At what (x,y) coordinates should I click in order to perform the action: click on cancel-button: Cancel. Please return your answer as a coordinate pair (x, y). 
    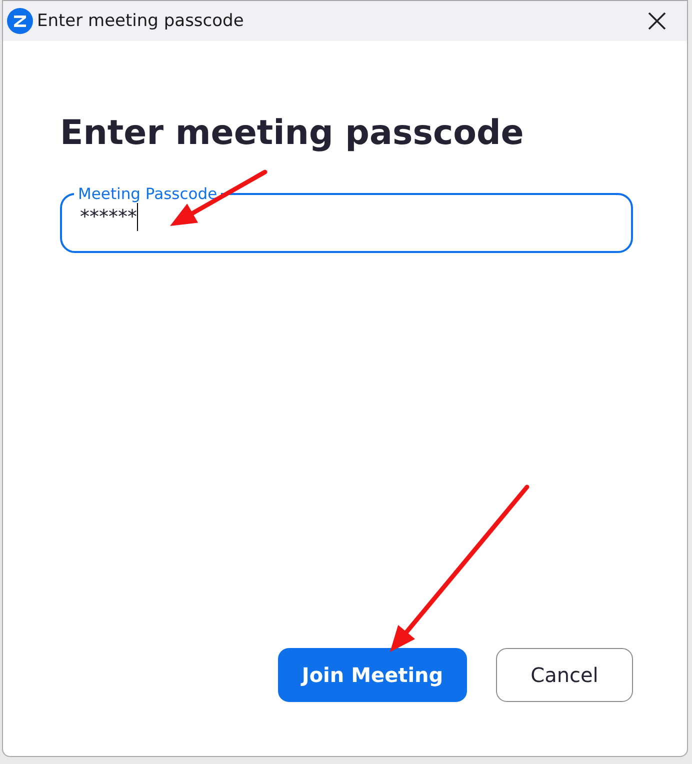
    Looking at the image, I should click on (564, 675).